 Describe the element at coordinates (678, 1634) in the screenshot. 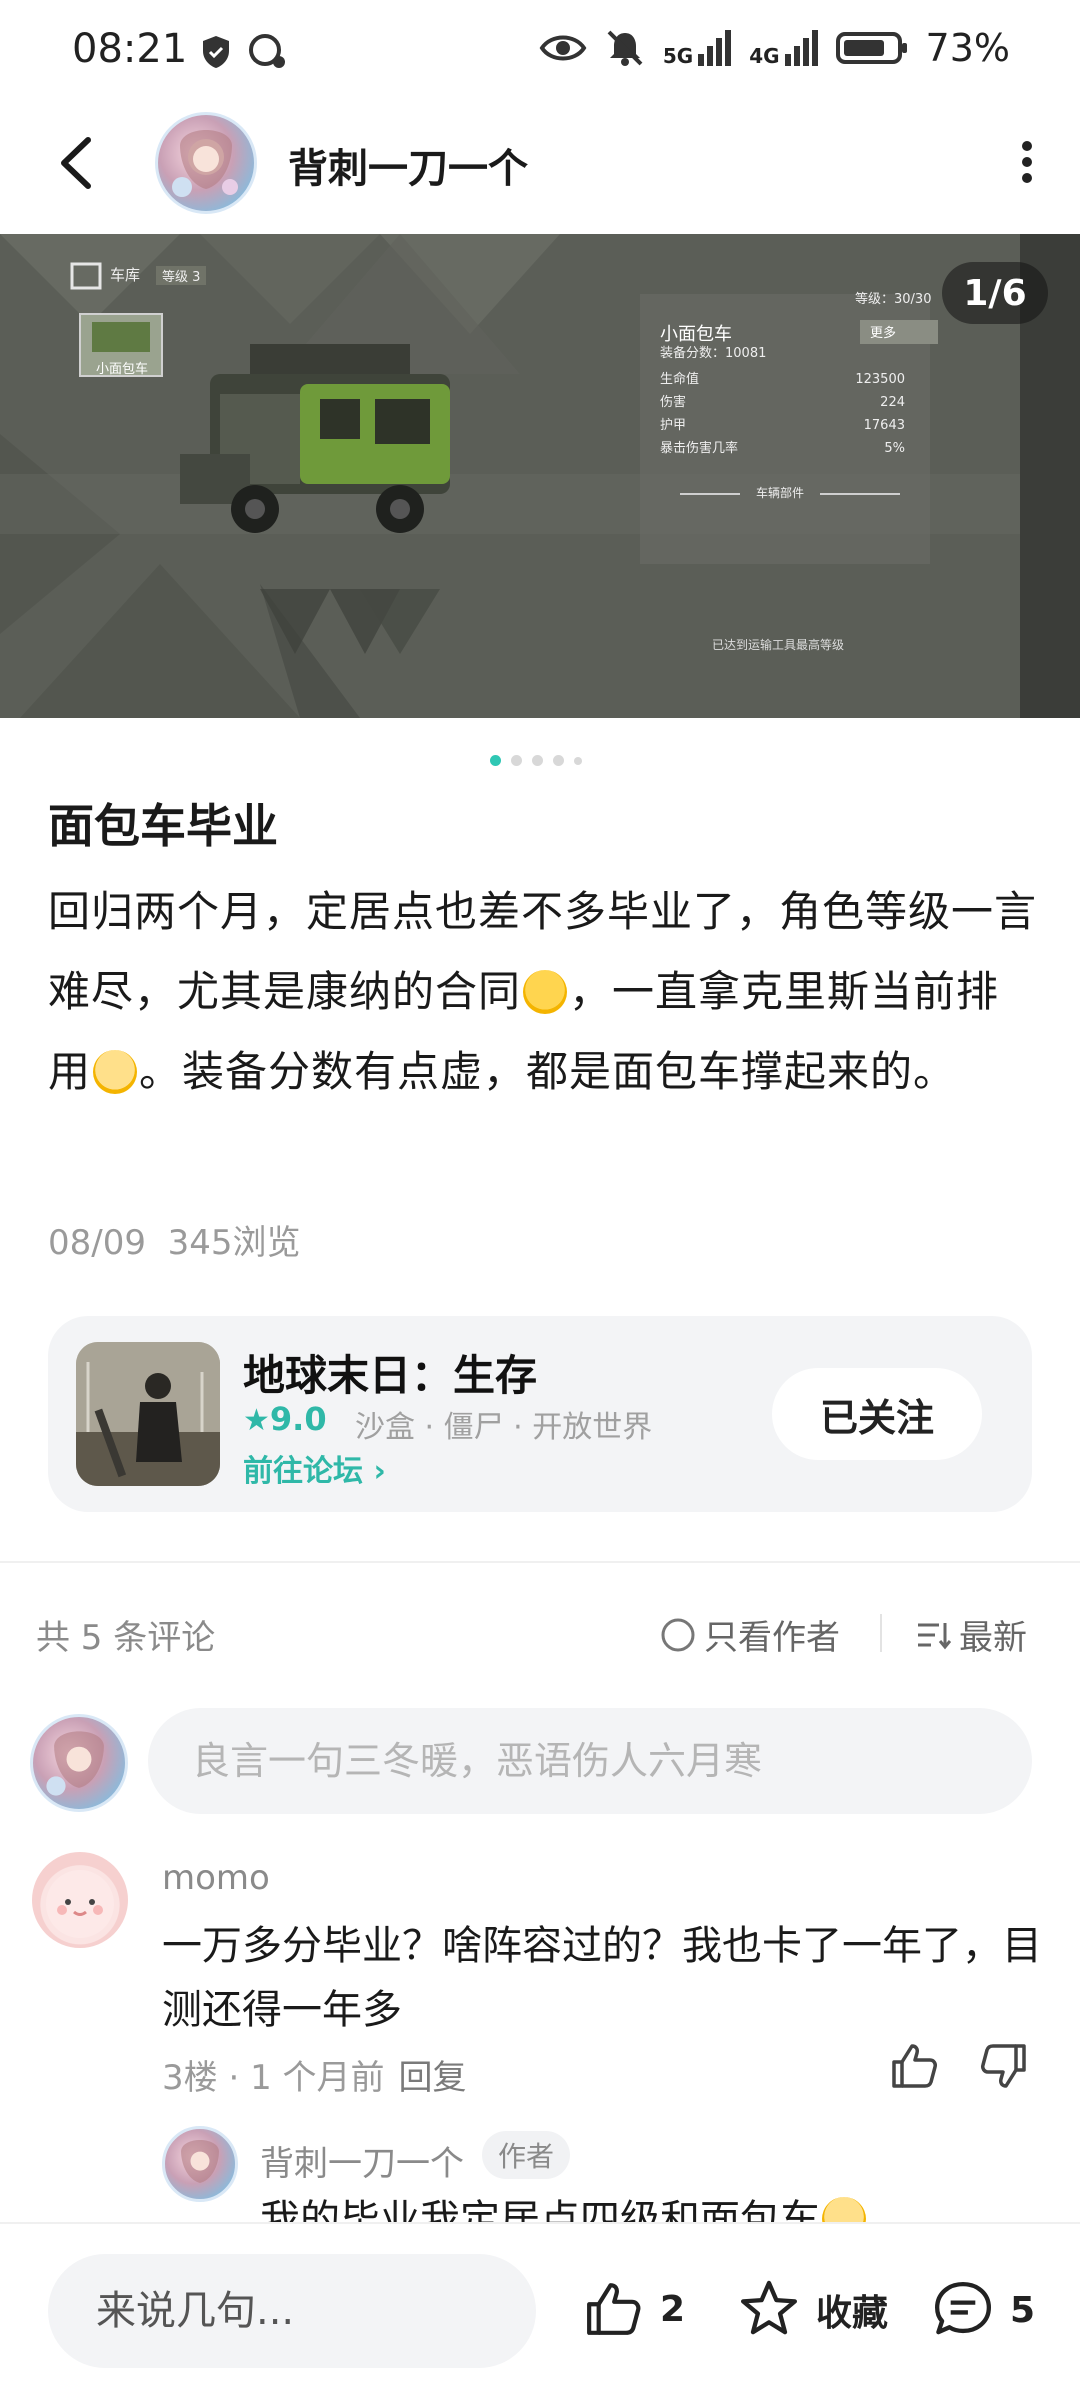

I see `radio-circle-icon` at that location.